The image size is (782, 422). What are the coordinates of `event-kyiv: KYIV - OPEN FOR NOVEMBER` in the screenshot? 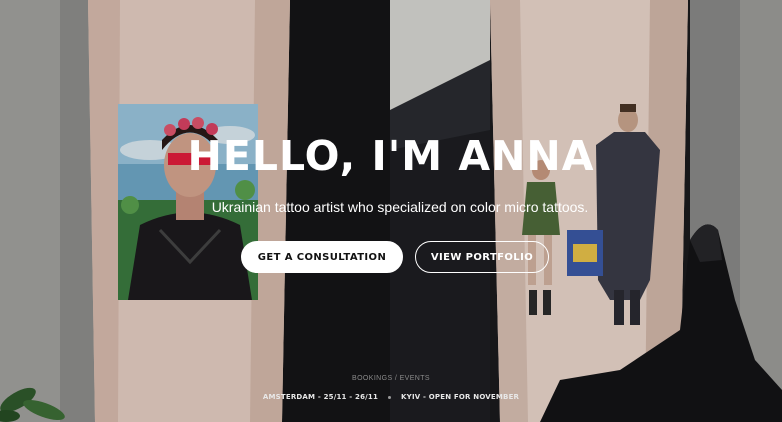 It's located at (460, 397).